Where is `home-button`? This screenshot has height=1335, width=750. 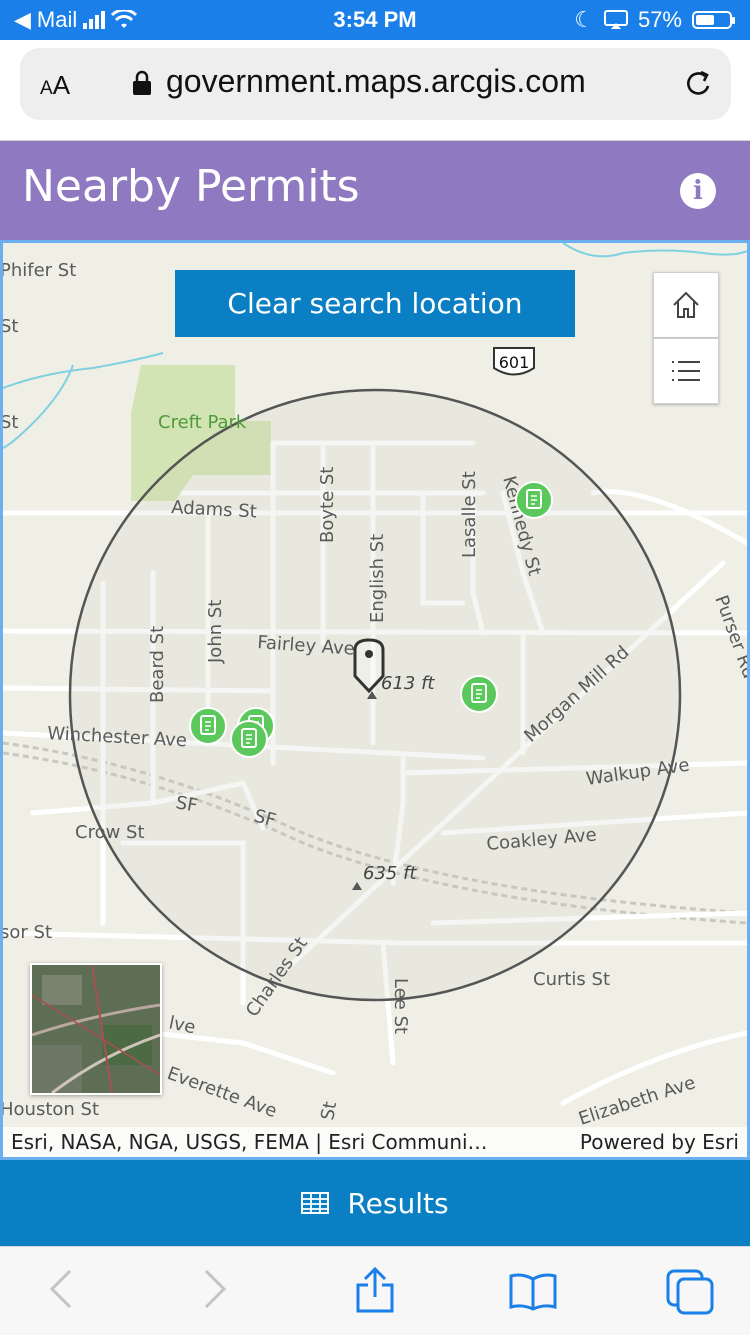
home-button is located at coordinates (686, 305).